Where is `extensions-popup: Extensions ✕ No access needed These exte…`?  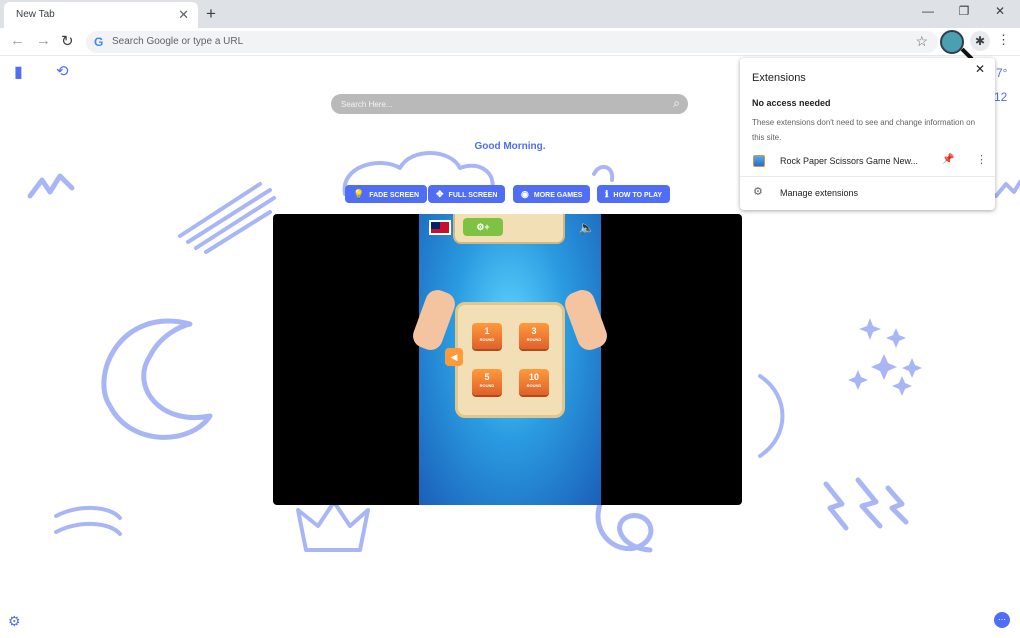 extensions-popup: Extensions ✕ No access needed These exte… is located at coordinates (867, 134).